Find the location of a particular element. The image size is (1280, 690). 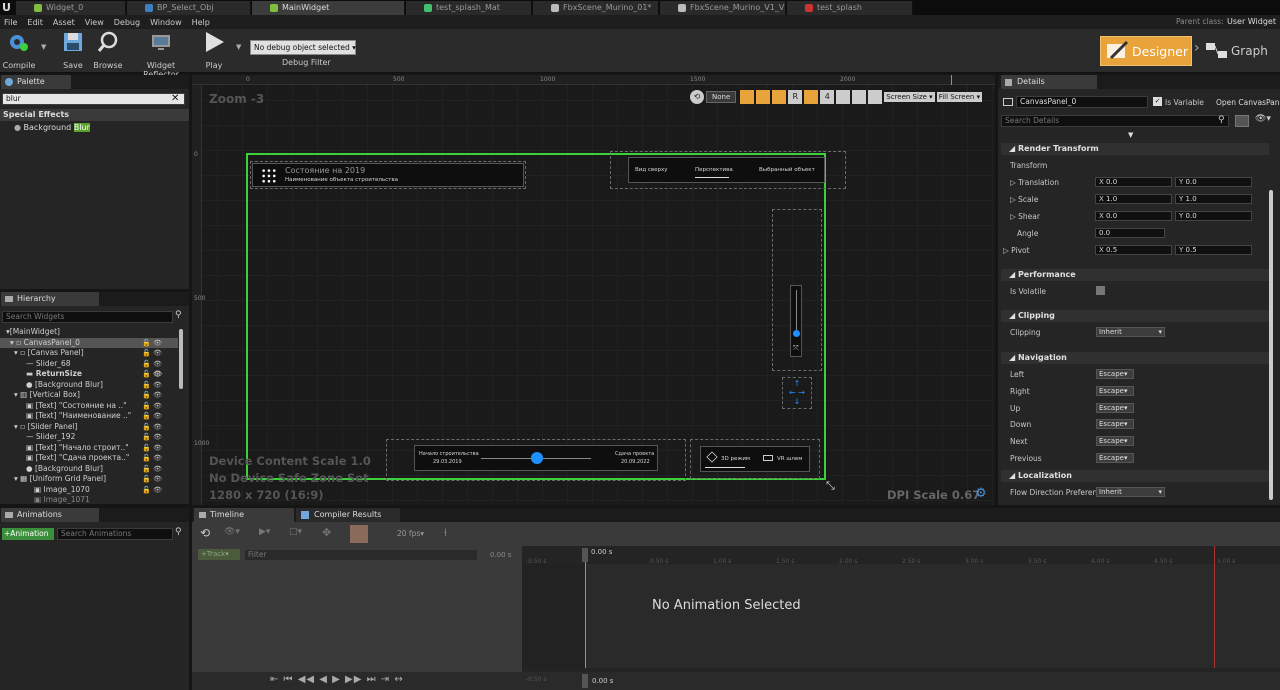

playhead-handle is located at coordinates (585, 555).